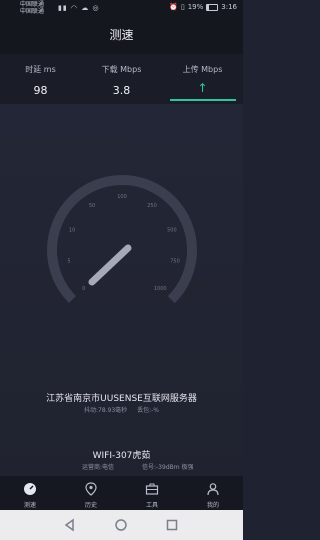  I want to click on bottom-nav: 测速 历史 工具 我的, so click(121, 493).